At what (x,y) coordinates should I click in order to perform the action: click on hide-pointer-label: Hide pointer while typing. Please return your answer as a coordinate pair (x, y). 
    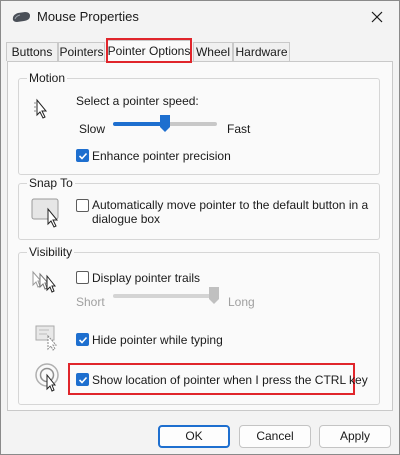
    Looking at the image, I should click on (157, 340).